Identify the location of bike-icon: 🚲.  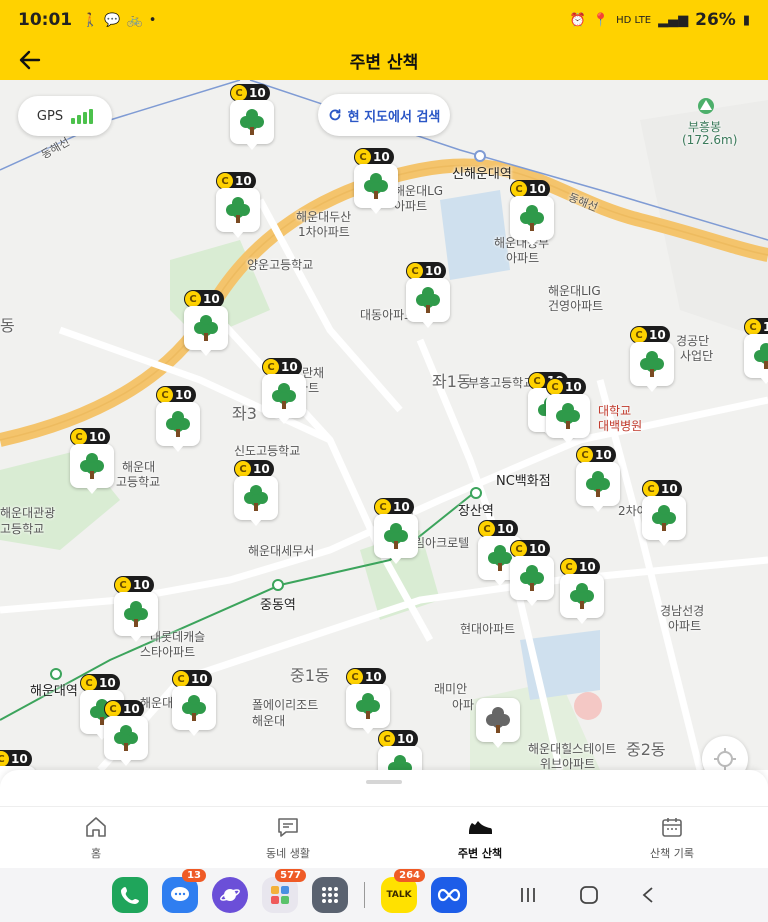
(134, 20).